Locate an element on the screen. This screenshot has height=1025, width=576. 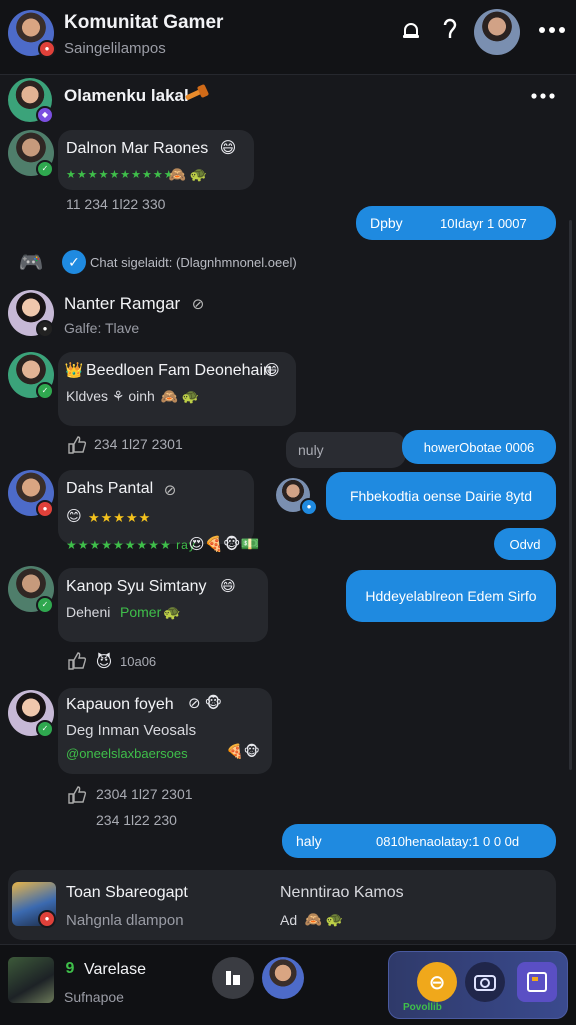
coin-icon: ⊖ is located at coordinates (437, 982).